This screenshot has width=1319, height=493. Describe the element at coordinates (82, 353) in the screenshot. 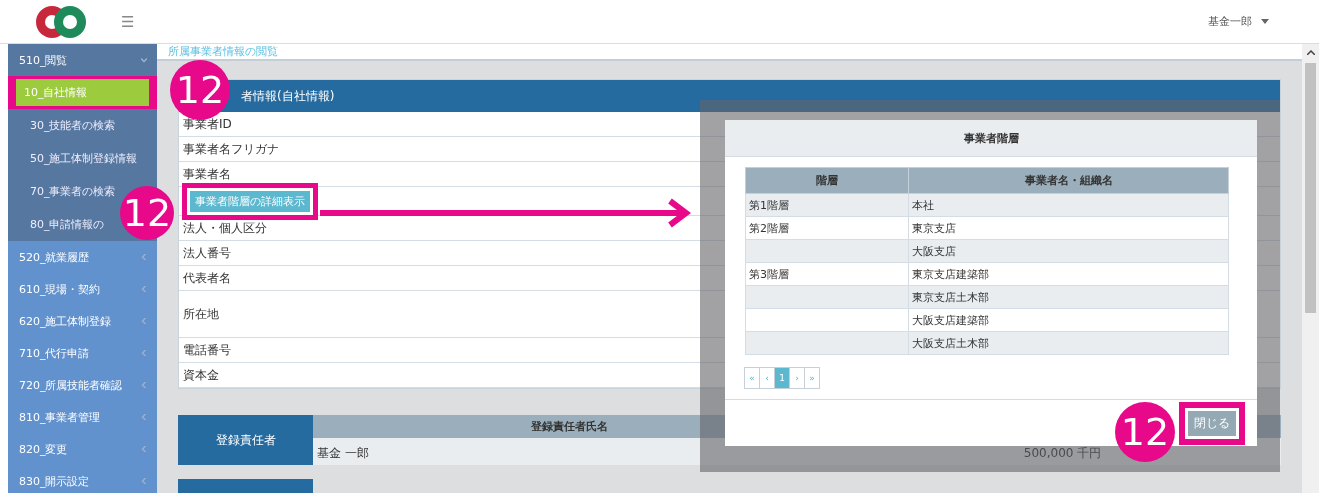

I see `sidebar-group: 710_代行申請` at that location.